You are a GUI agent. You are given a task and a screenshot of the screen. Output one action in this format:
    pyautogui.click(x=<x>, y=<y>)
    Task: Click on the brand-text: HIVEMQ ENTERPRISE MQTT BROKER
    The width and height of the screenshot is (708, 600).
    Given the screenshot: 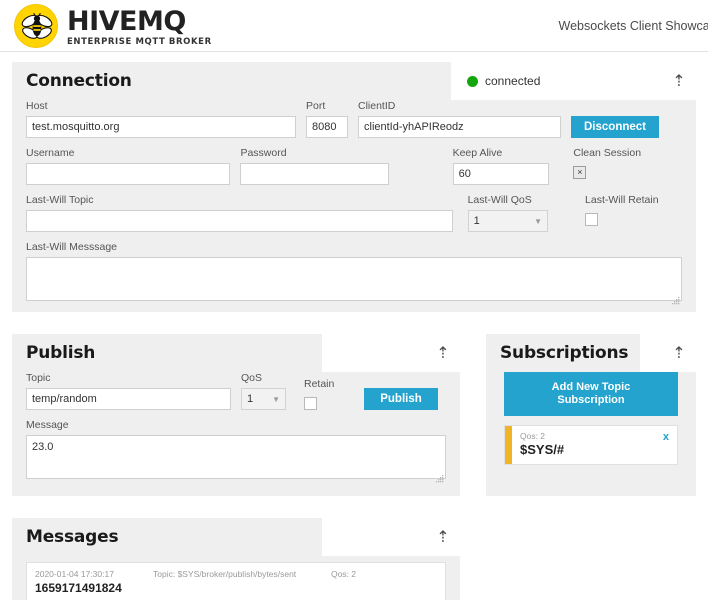 What is the action you would take?
    pyautogui.click(x=139, y=26)
    